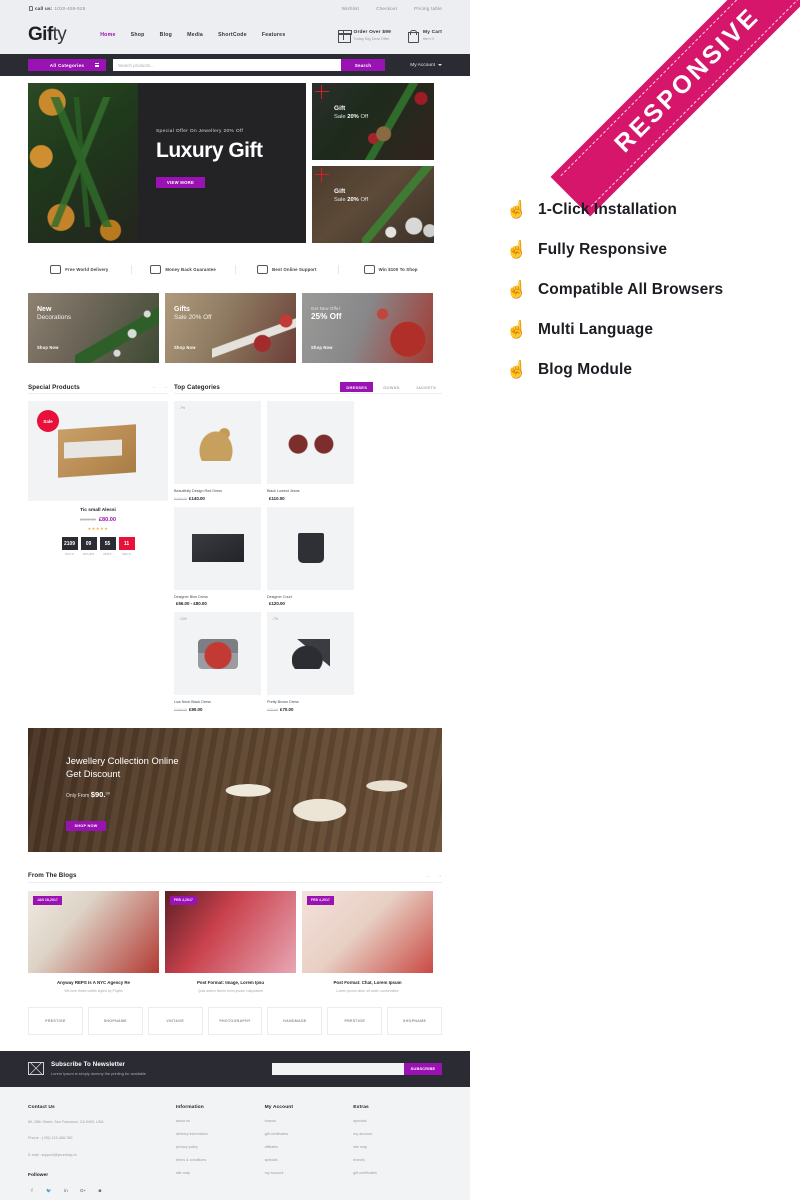 This screenshot has width=800, height=1200. What do you see at coordinates (309, 1147) in the screenshot?
I see `footer-link: affiliates` at bounding box center [309, 1147].